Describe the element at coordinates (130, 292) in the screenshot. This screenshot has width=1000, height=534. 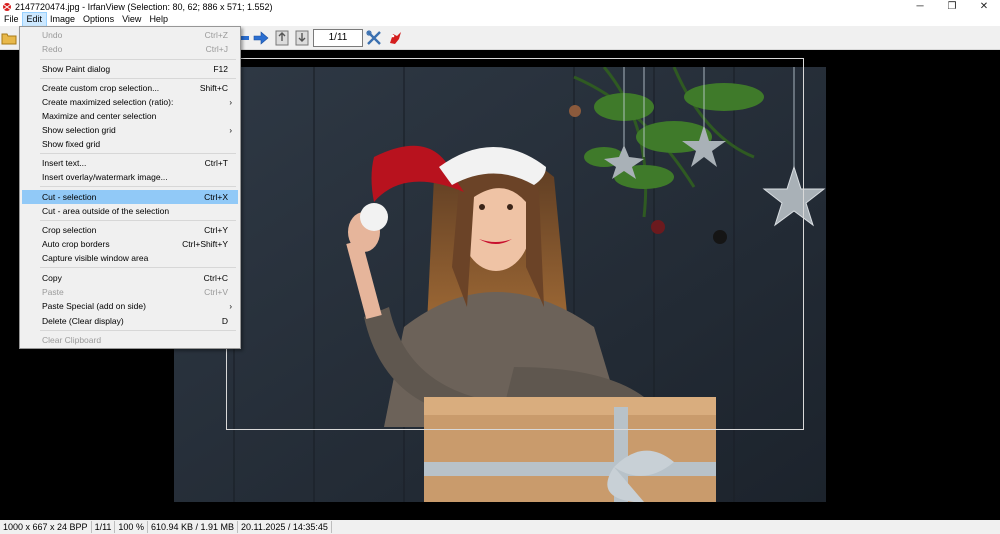
I see `menu-item-paste: Paste Ctrl+V` at that location.